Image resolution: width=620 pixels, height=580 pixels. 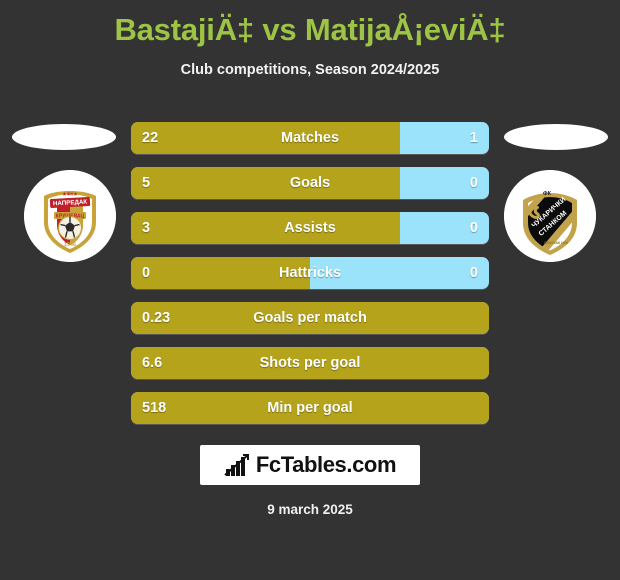 What do you see at coordinates (310, 70) in the screenshot?
I see `page-subtitle: Club competitions, Season 2024/2025` at bounding box center [310, 70].